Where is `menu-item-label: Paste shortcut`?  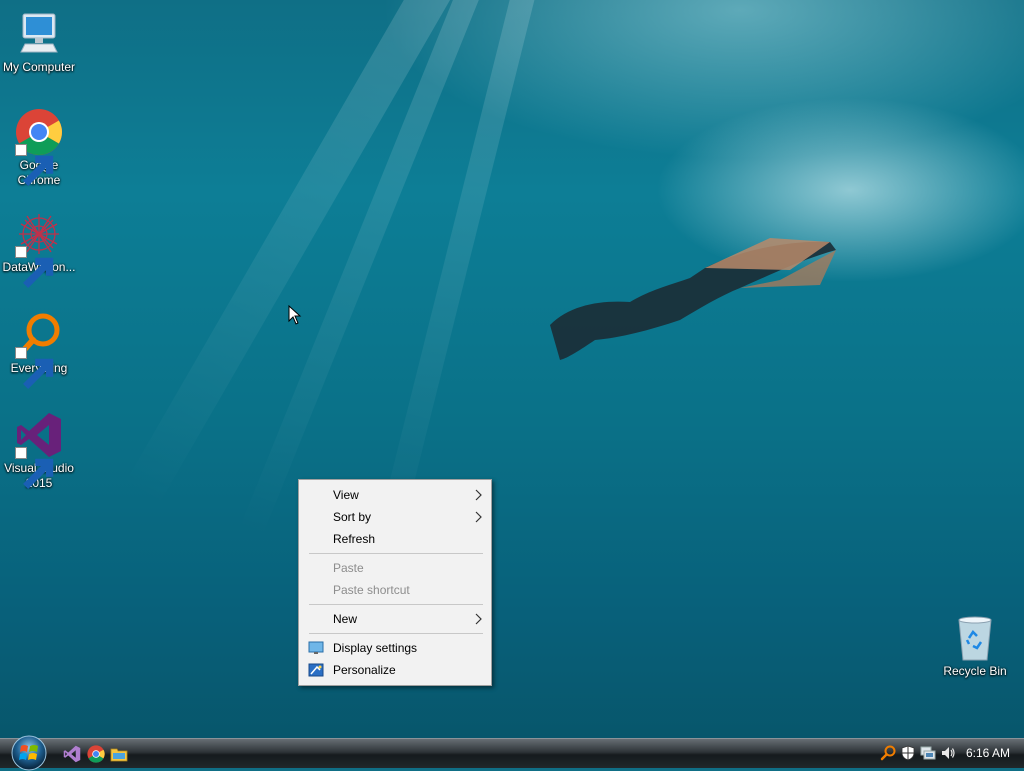
menu-item-label: Paste shortcut is located at coordinates (371, 590).